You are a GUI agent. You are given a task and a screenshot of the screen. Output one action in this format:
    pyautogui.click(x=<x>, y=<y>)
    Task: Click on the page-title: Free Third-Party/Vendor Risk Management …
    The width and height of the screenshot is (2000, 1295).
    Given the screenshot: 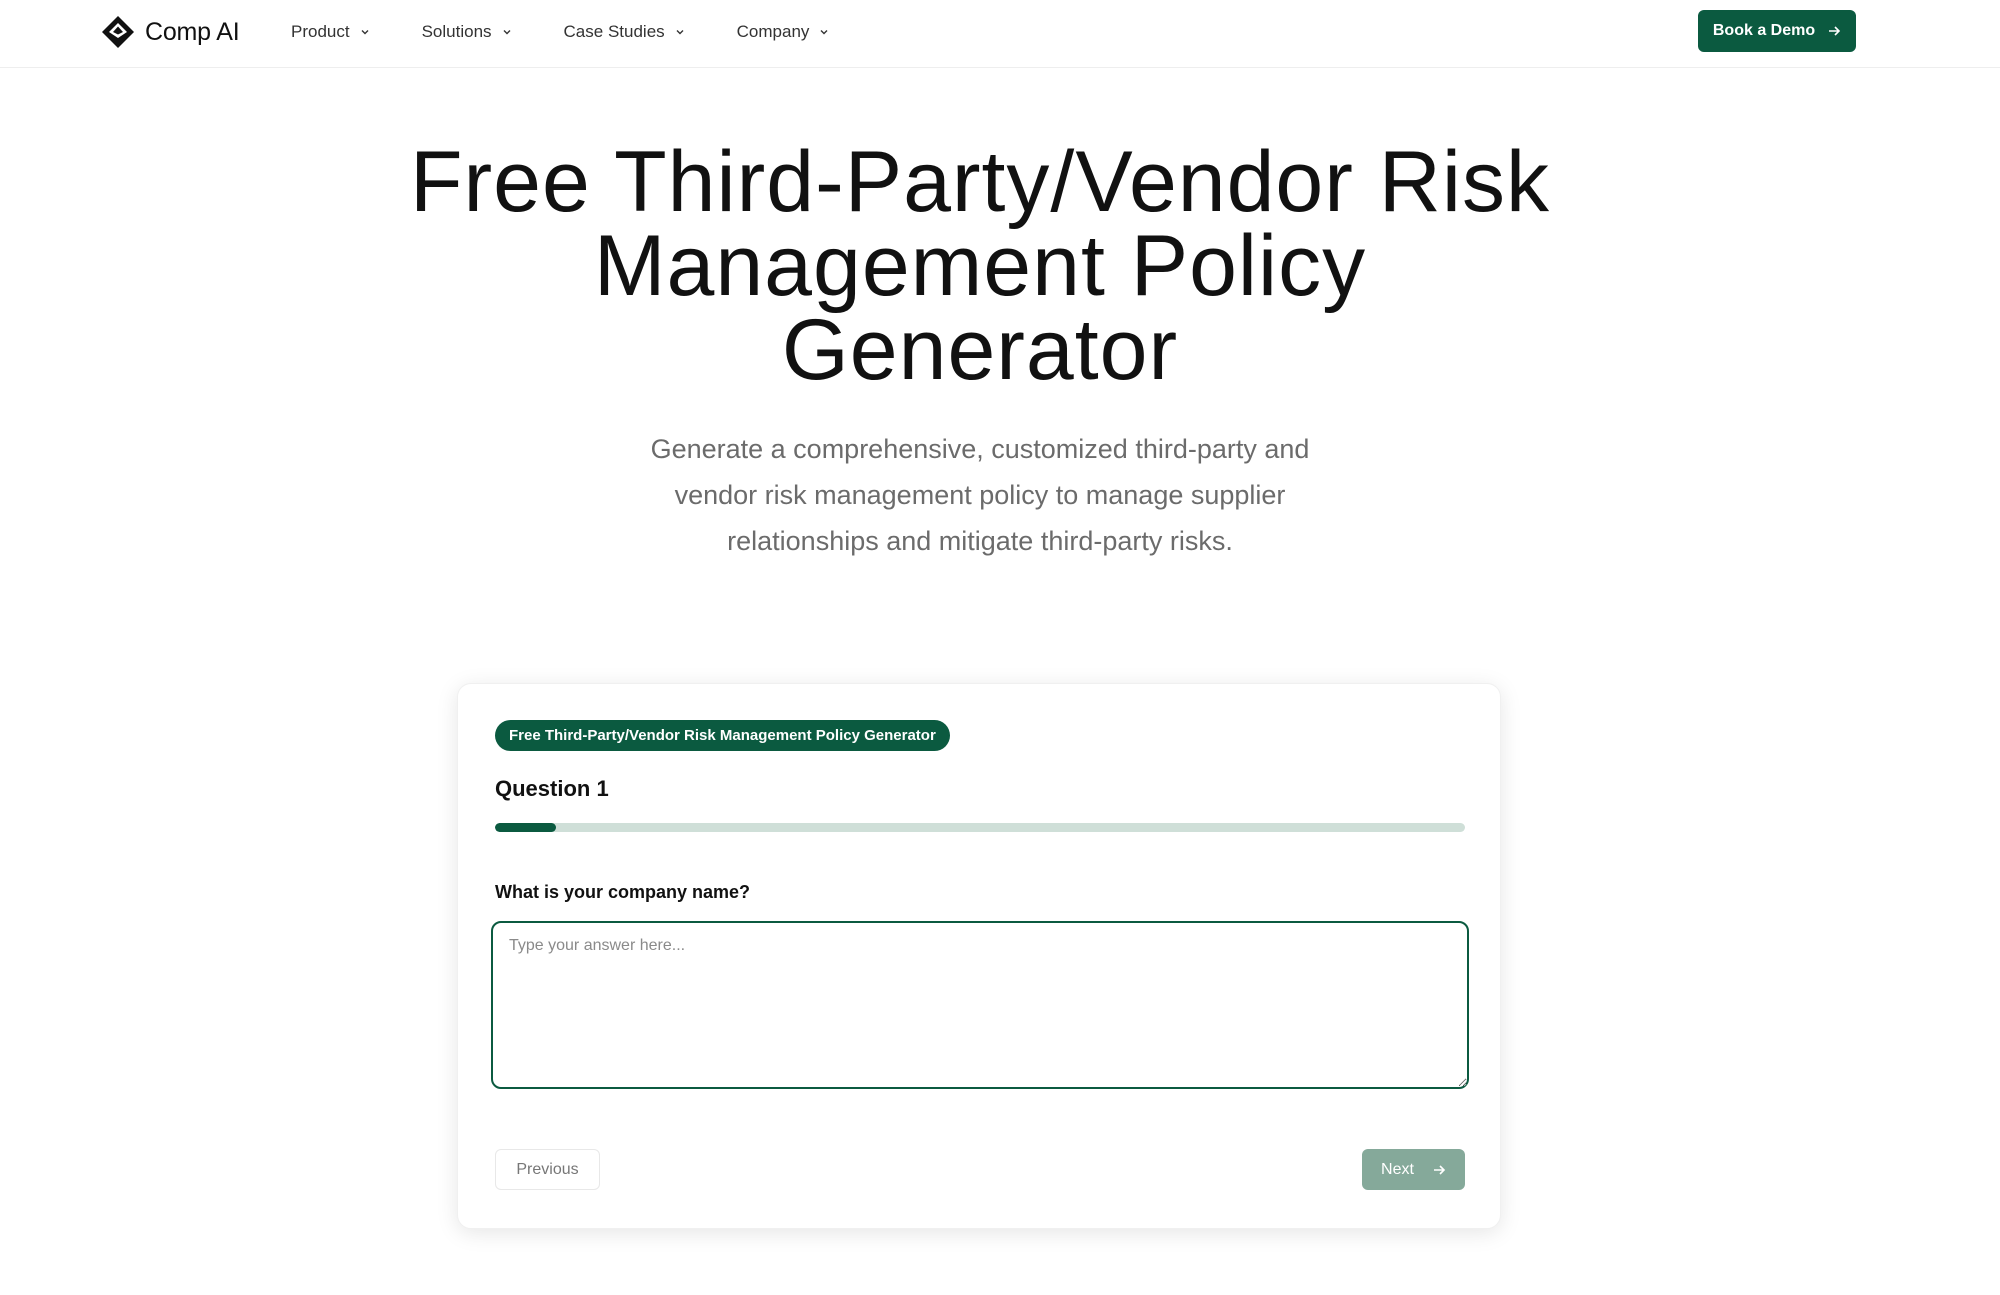 What is the action you would take?
    pyautogui.click(x=980, y=266)
    